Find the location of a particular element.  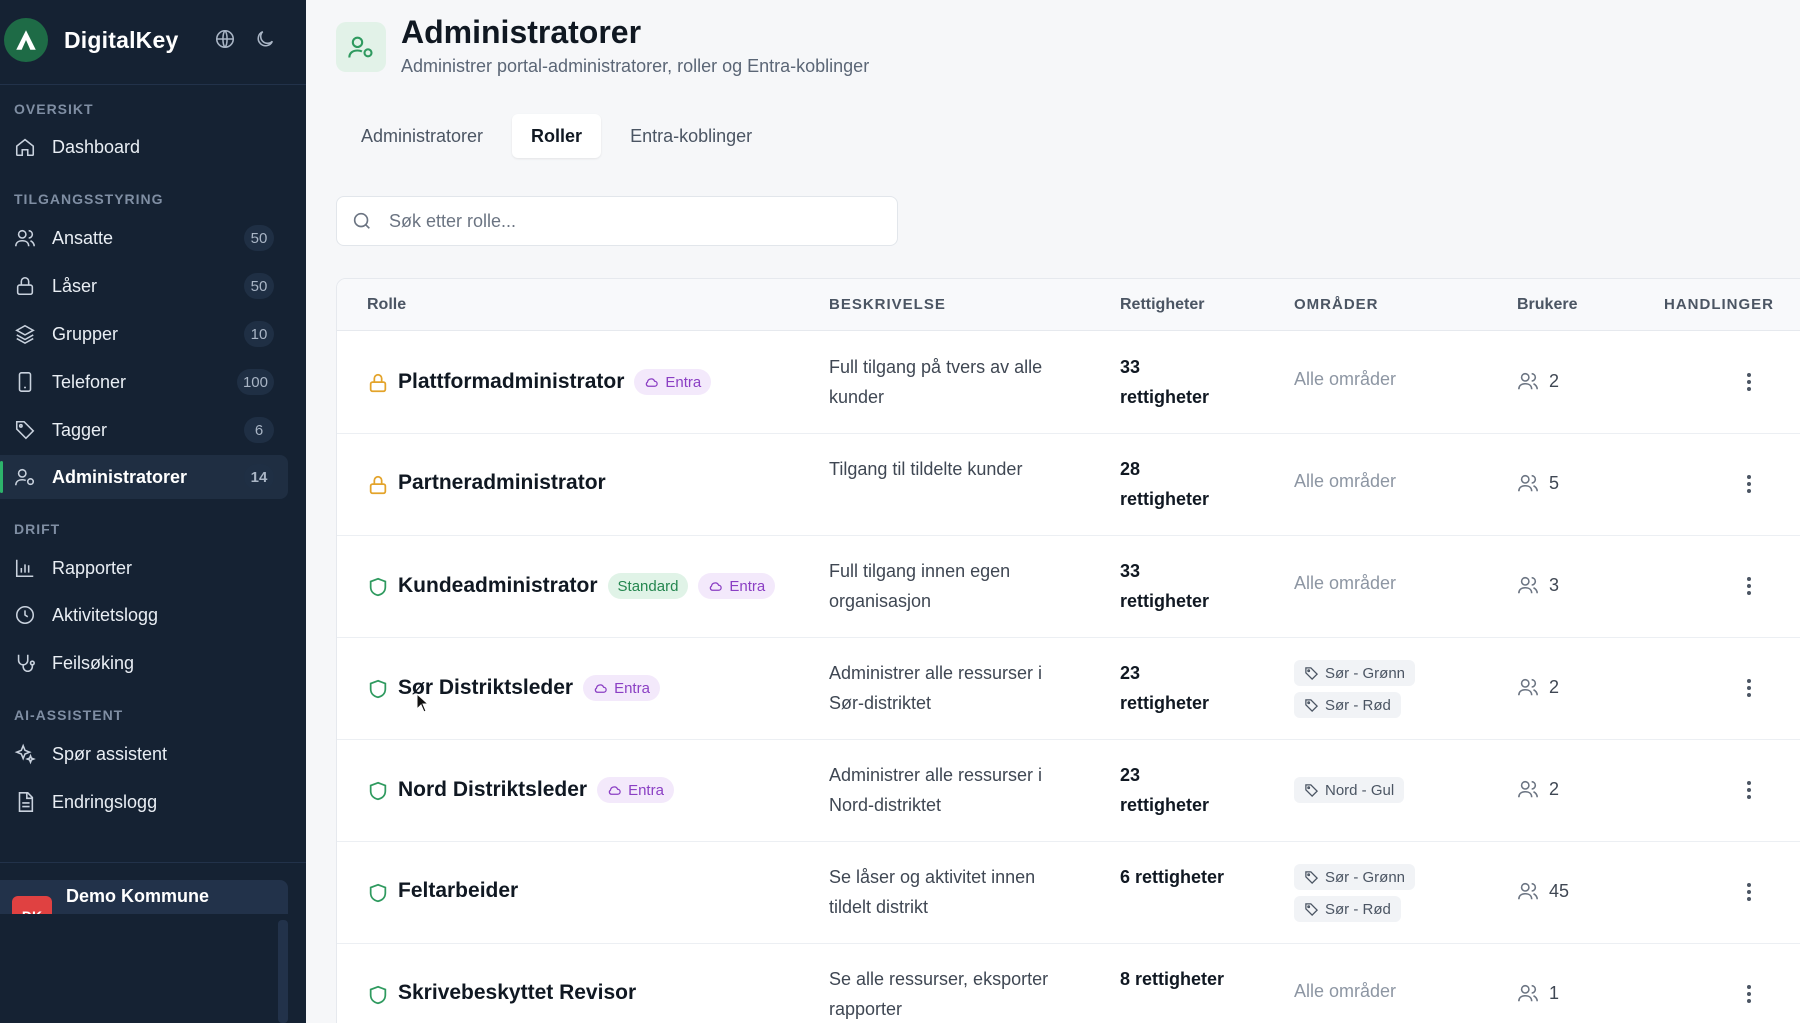

tab-administratorer: Administratorer is located at coordinates (422, 136).